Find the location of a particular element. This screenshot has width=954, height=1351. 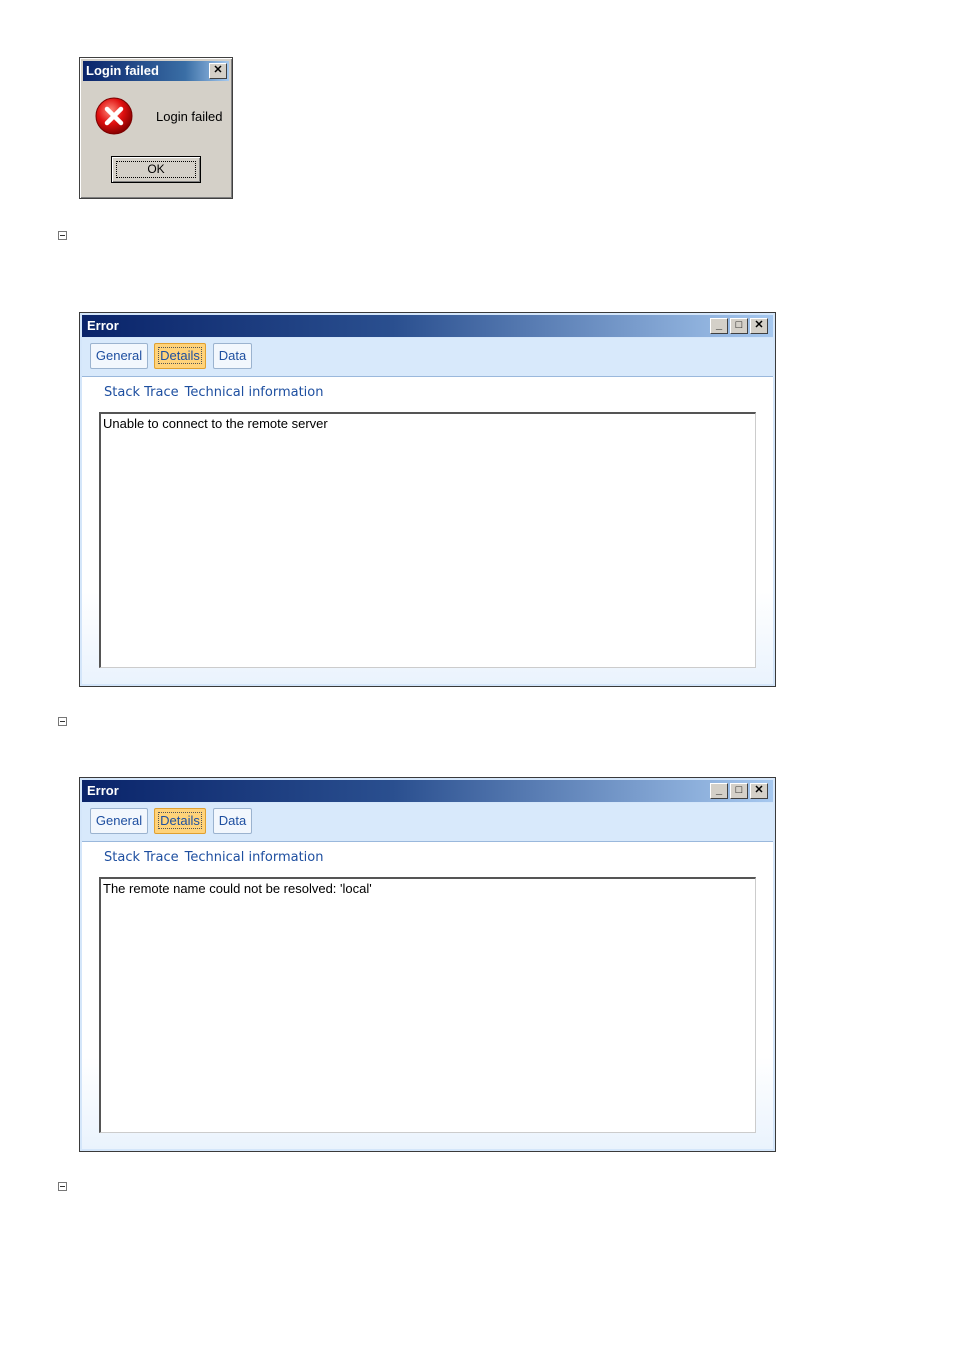

error-message-textbox: Unable to connect to the remote server is located at coordinates (427, 540).